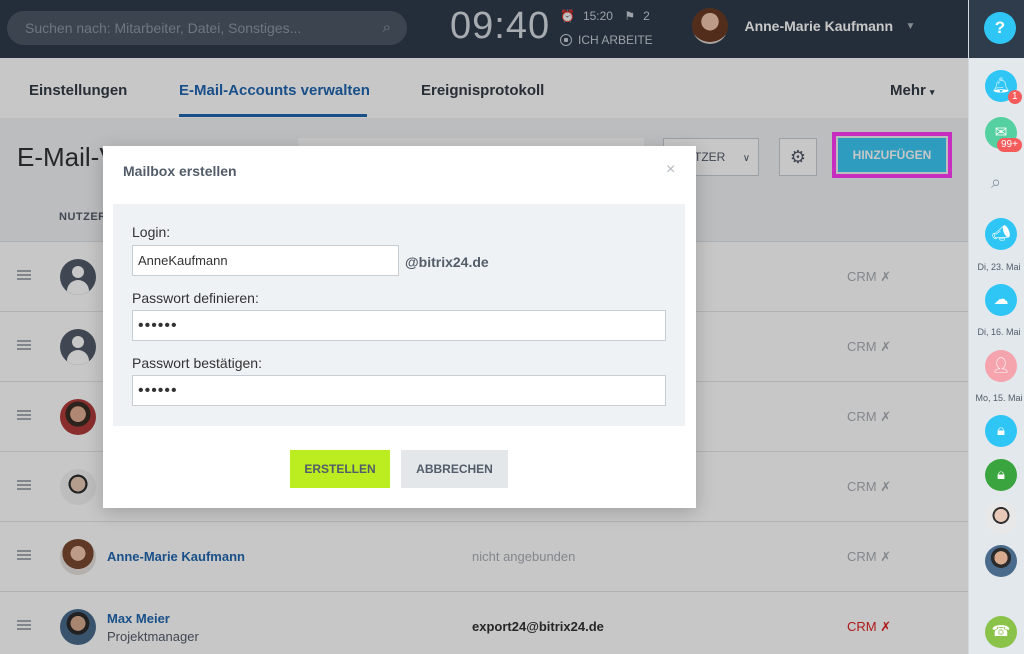 Image resolution: width=1024 pixels, height=654 pixels. I want to click on confirm-password-label: Passwort bestätigen:, so click(197, 363).